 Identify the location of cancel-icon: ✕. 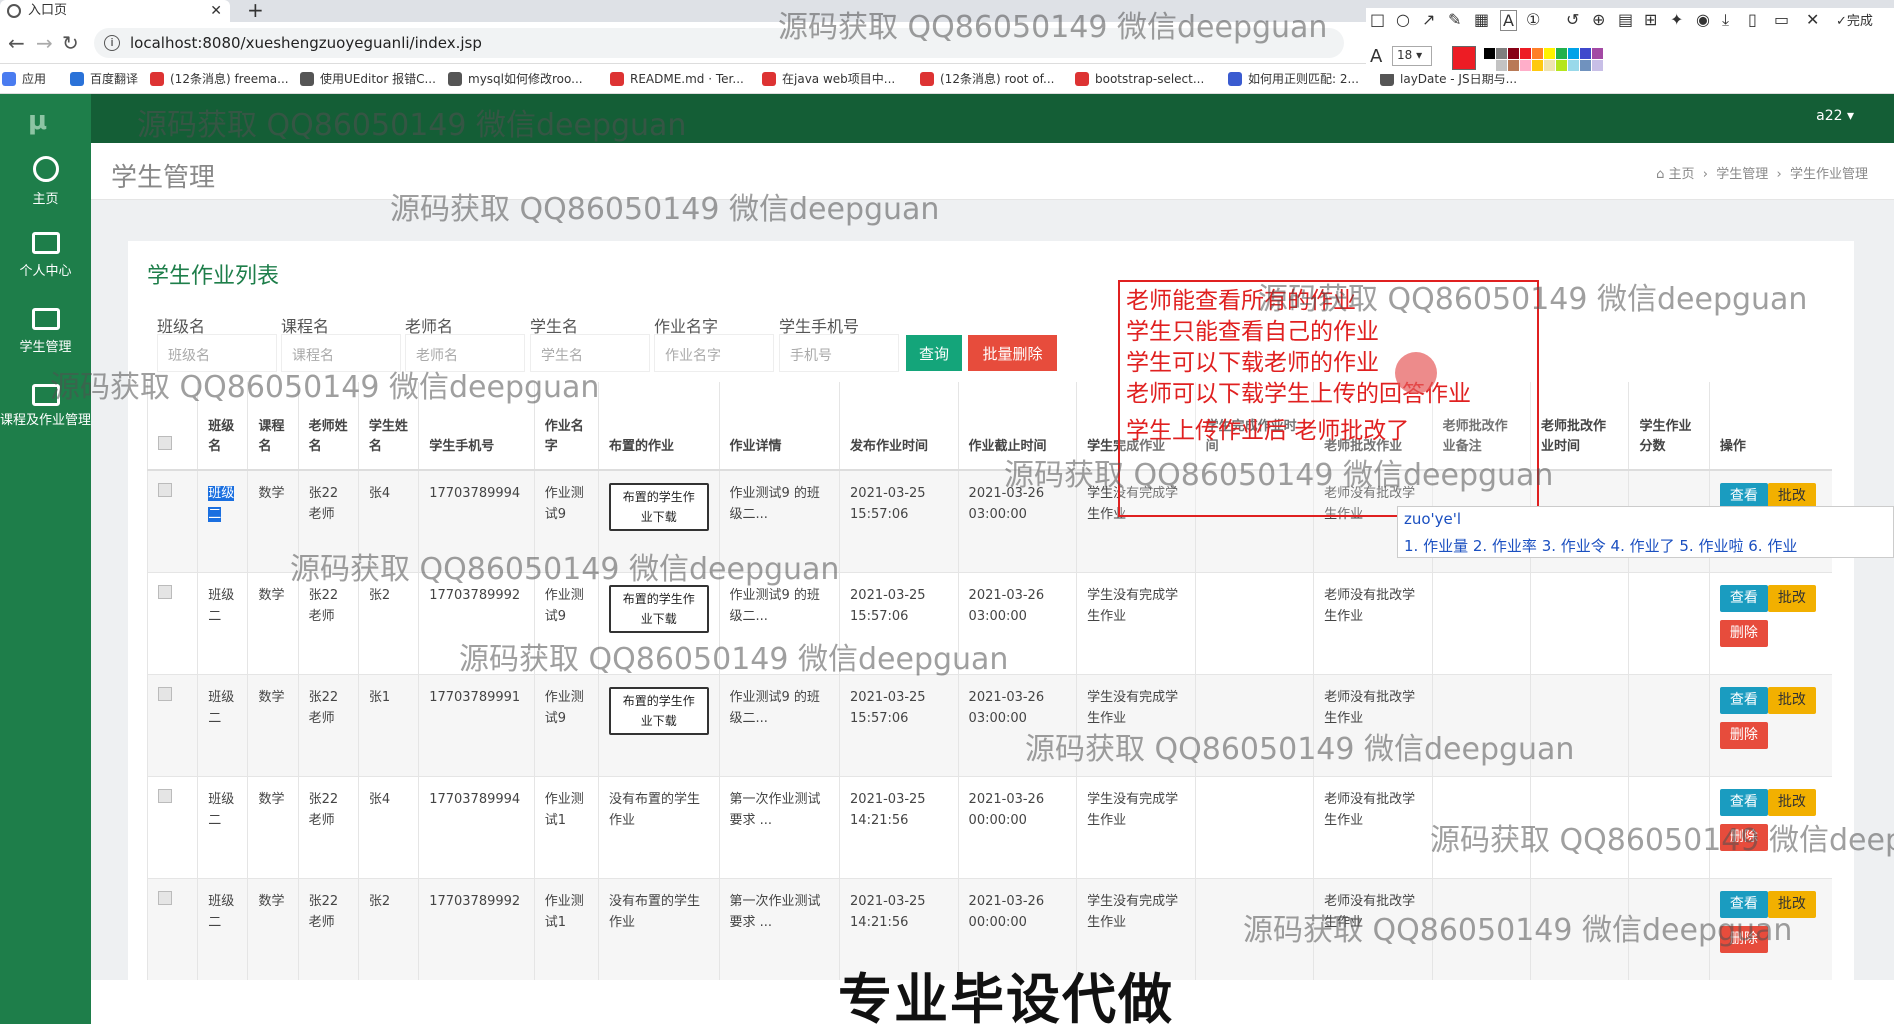
(1812, 19).